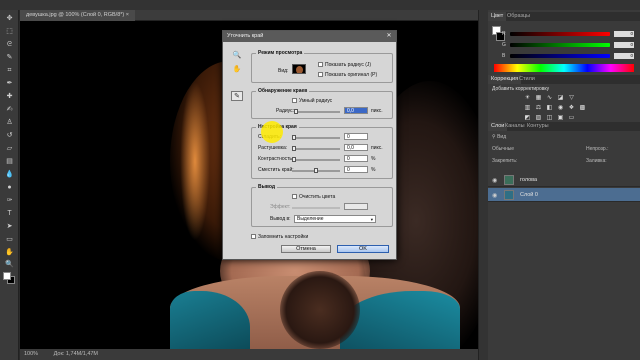 The height and width of the screenshot is (360, 640). I want to click on feather-slider-knob, so click(294, 148).